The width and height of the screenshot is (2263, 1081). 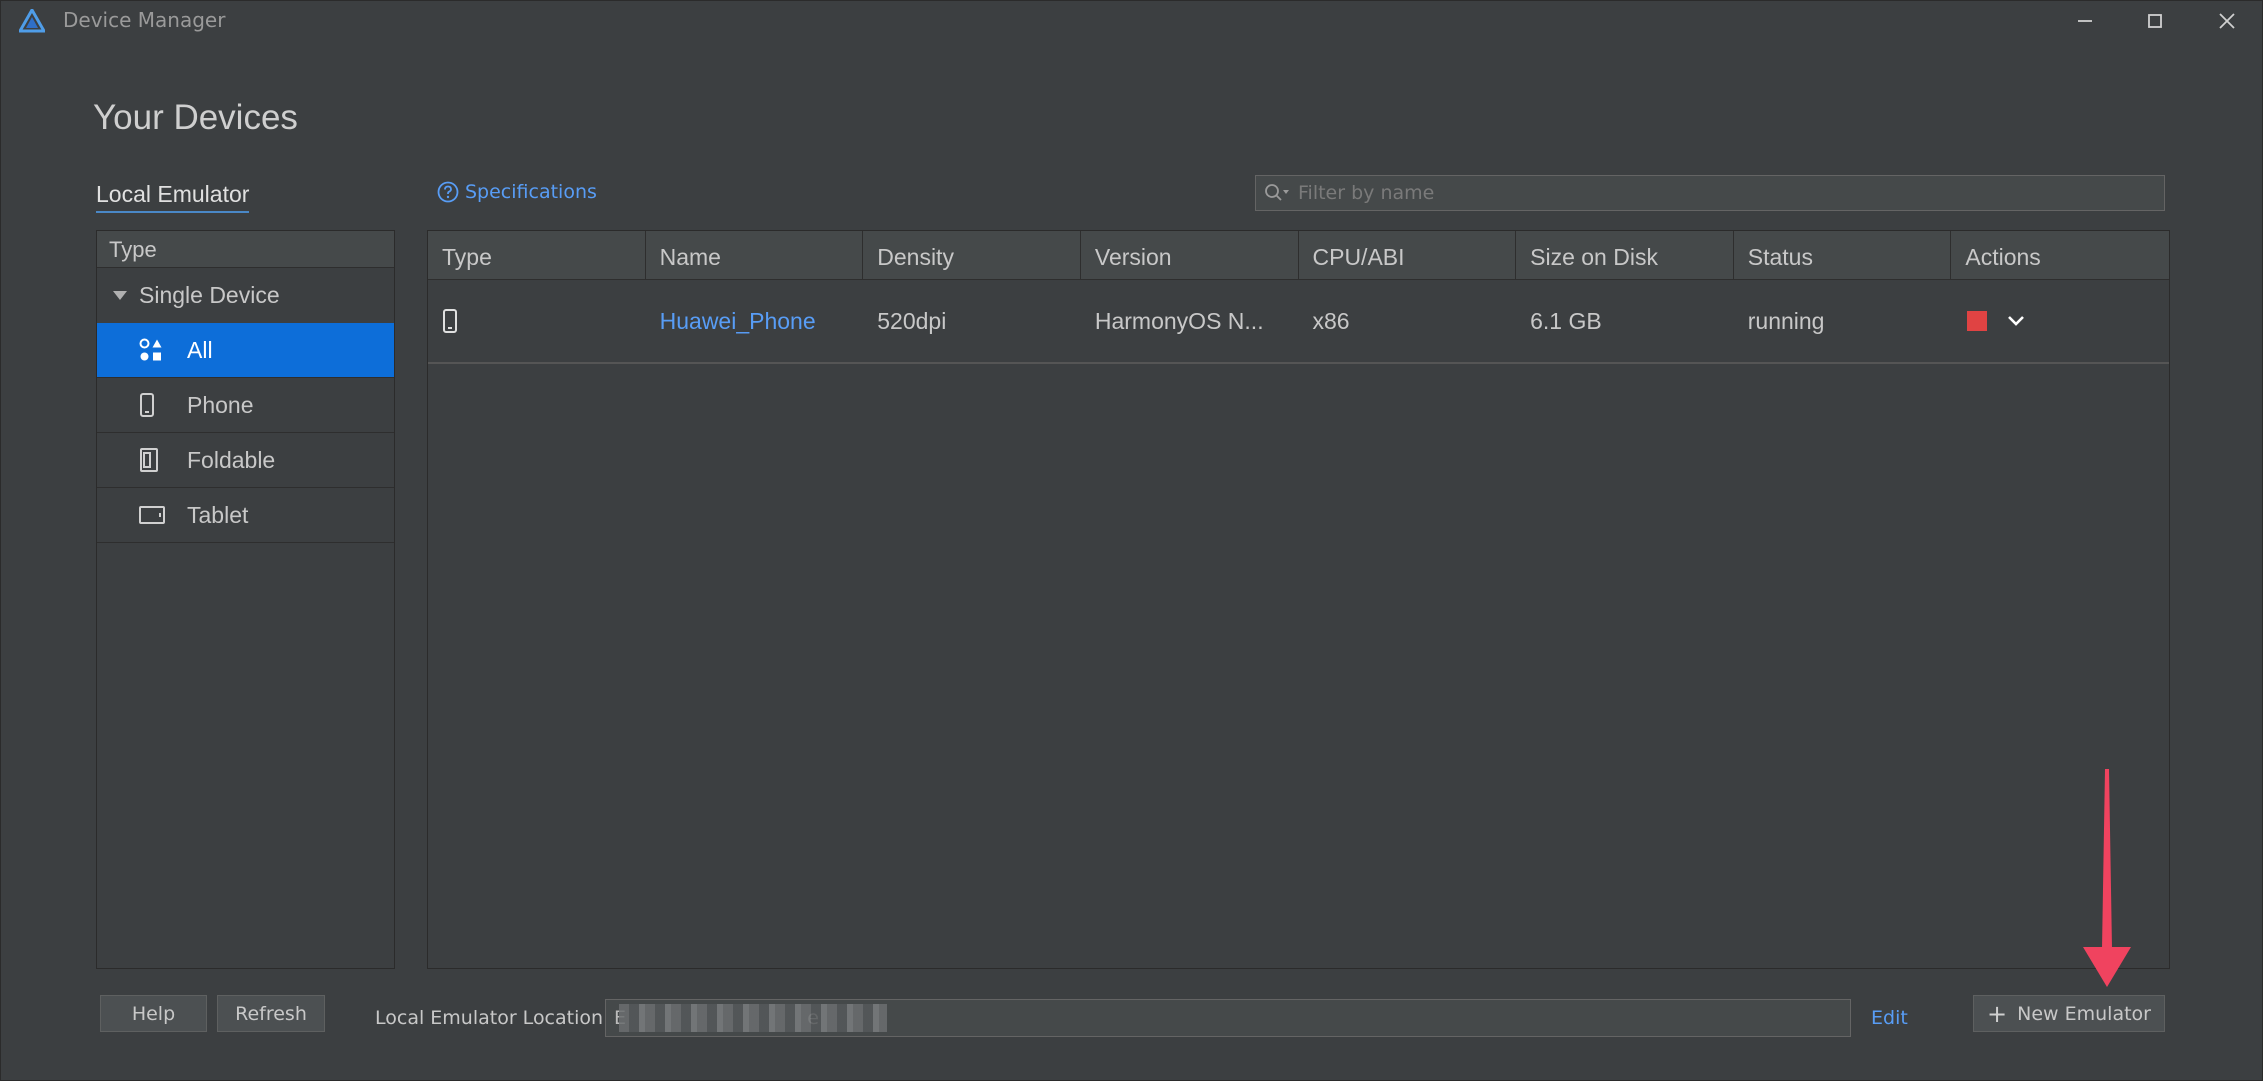 I want to click on density-cell: 520dpi, so click(x=912, y=320).